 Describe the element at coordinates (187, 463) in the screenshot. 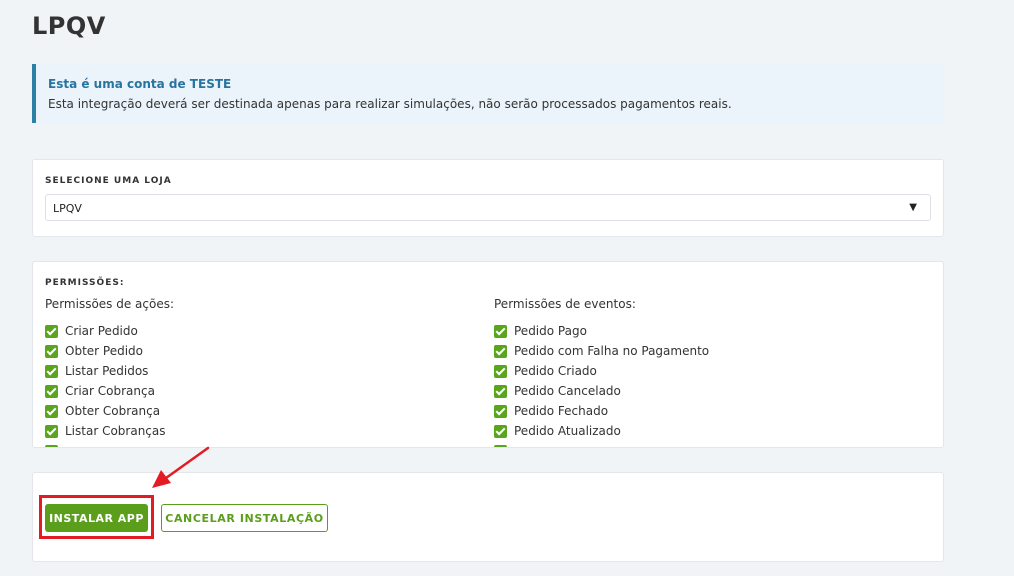

I see `arrow-shaft` at that location.